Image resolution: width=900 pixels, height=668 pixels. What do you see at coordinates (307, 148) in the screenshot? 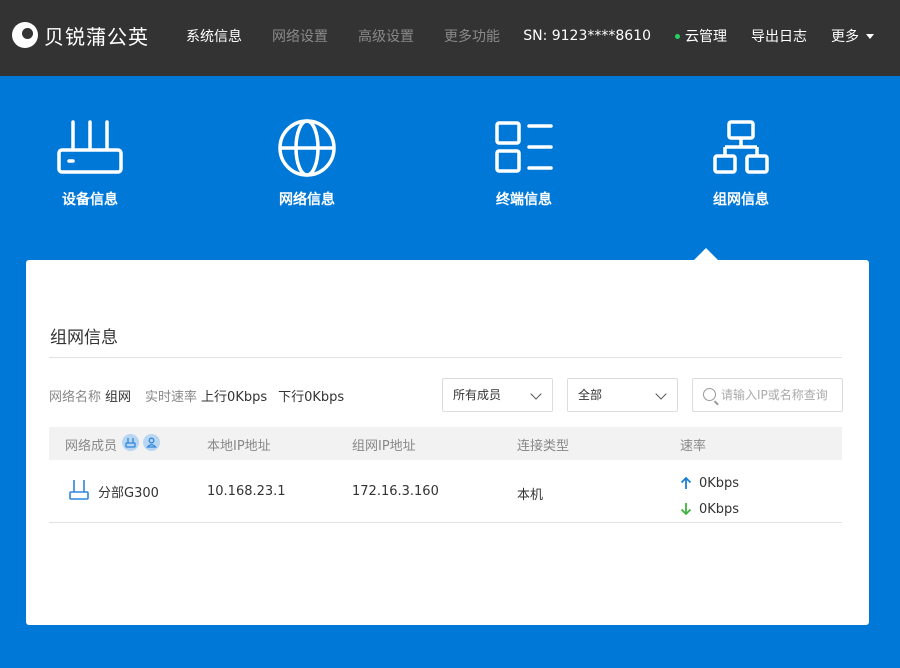
I see `globe-icon` at bounding box center [307, 148].